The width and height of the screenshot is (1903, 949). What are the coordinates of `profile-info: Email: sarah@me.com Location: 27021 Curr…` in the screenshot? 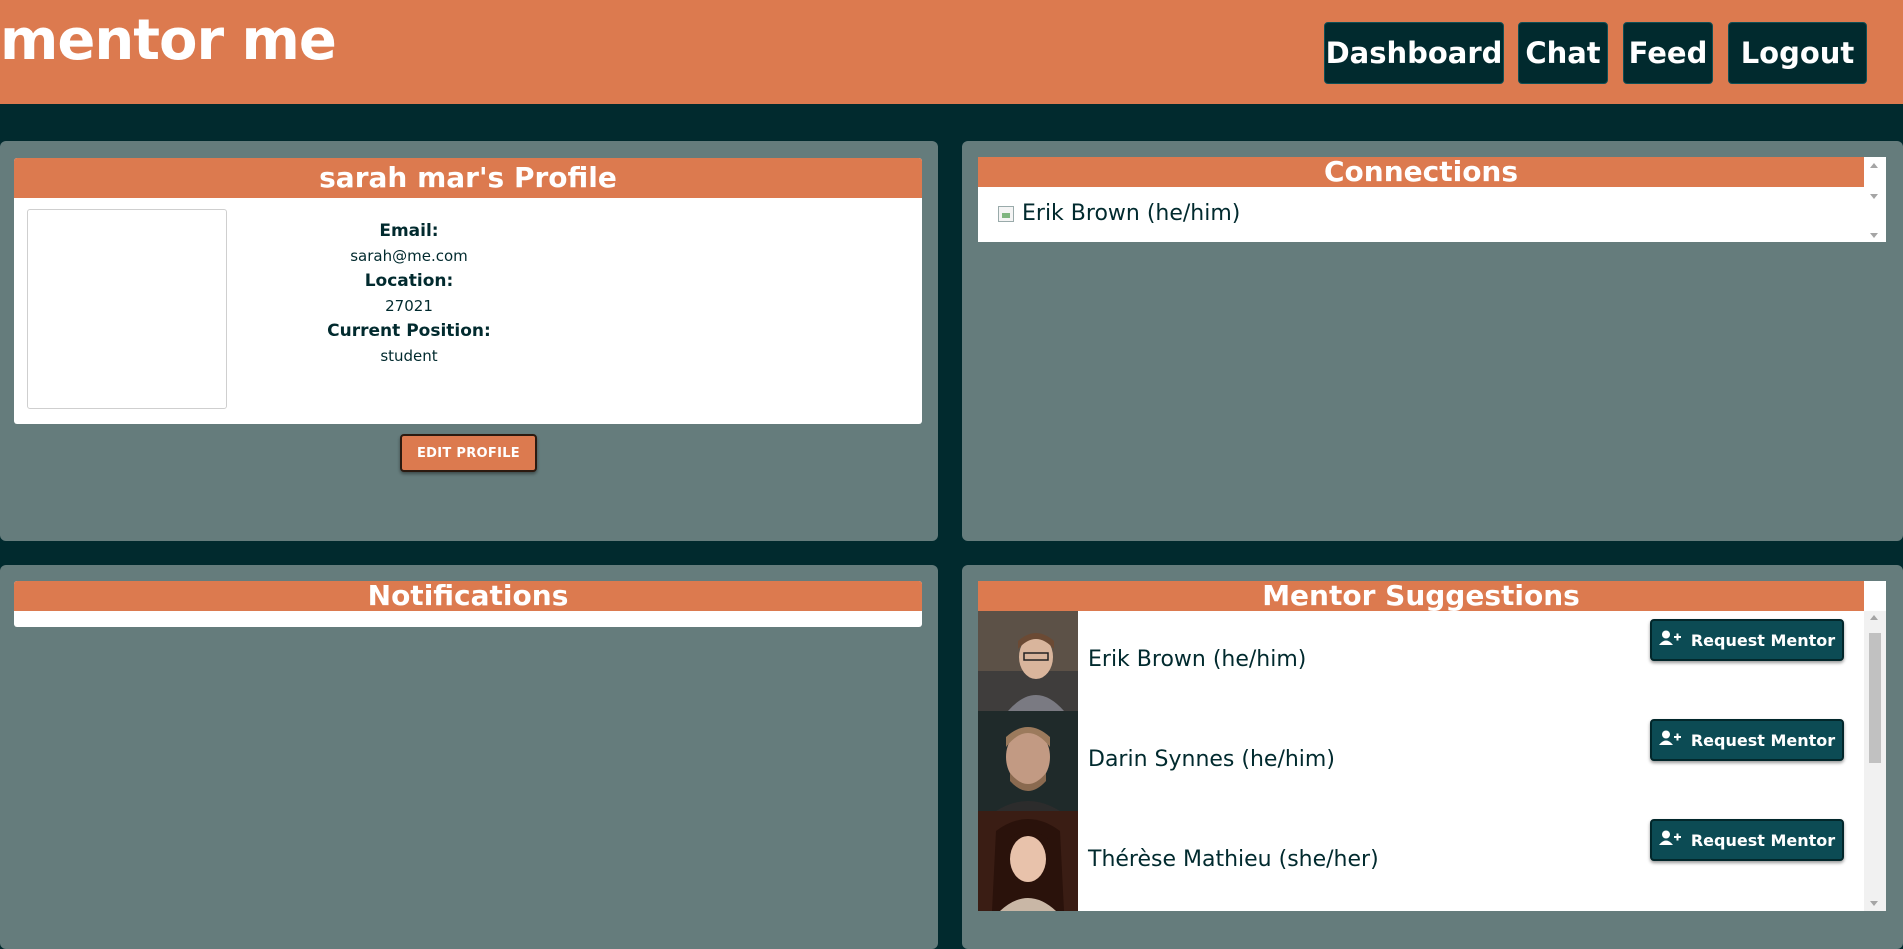 It's located at (409, 295).